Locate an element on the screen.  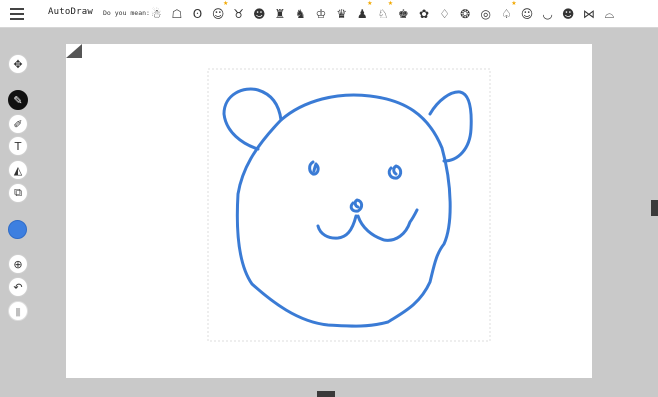
suggestion-glyph: ⌓ is located at coordinates (609, 14).